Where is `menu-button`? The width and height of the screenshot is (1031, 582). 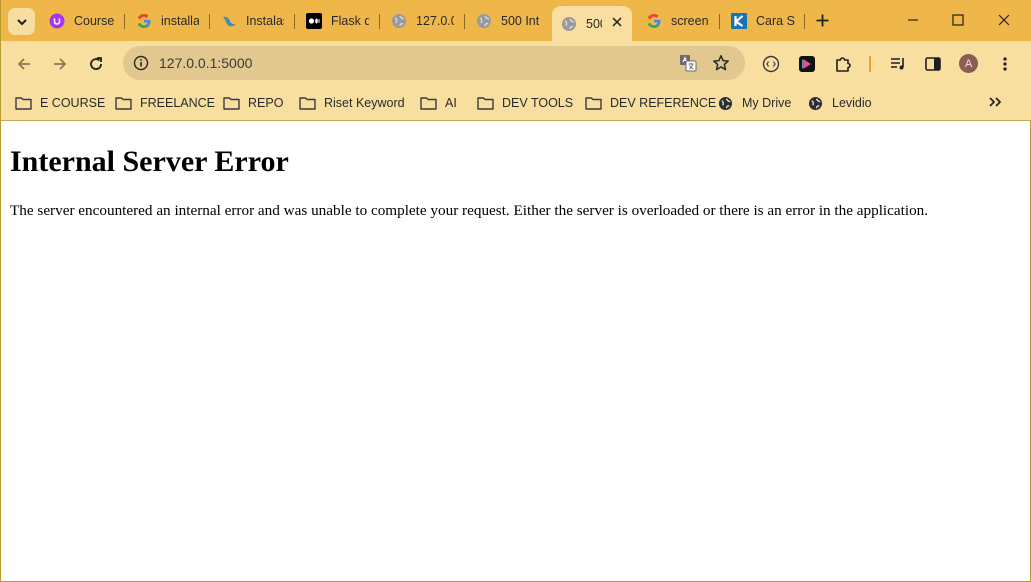 menu-button is located at coordinates (1005, 64).